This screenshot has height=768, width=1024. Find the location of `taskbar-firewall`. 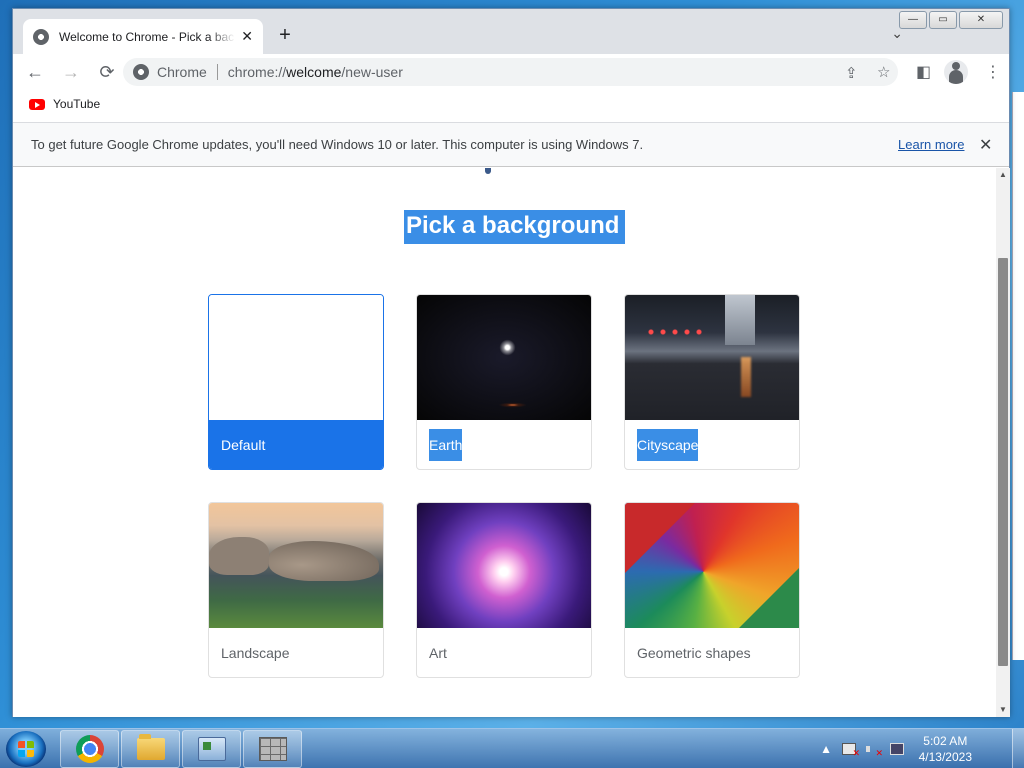

taskbar-firewall is located at coordinates (272, 749).